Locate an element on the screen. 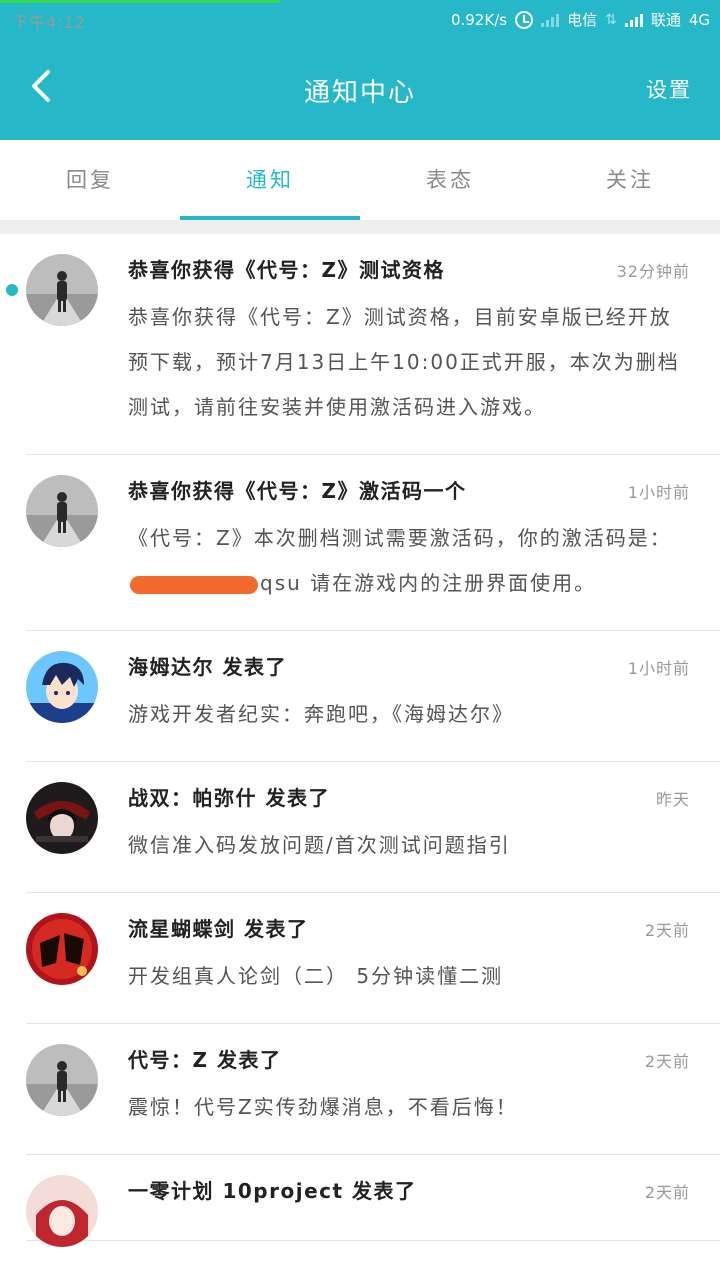 This screenshot has height=1280, width=720. section-divider is located at coordinates (360, 227).